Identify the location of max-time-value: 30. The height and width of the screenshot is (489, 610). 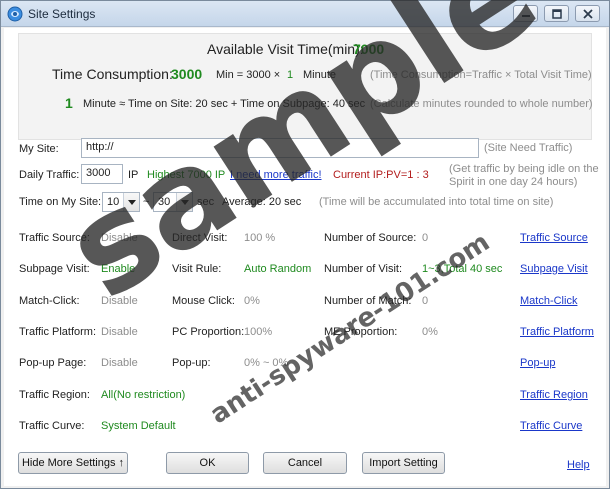
(164, 202).